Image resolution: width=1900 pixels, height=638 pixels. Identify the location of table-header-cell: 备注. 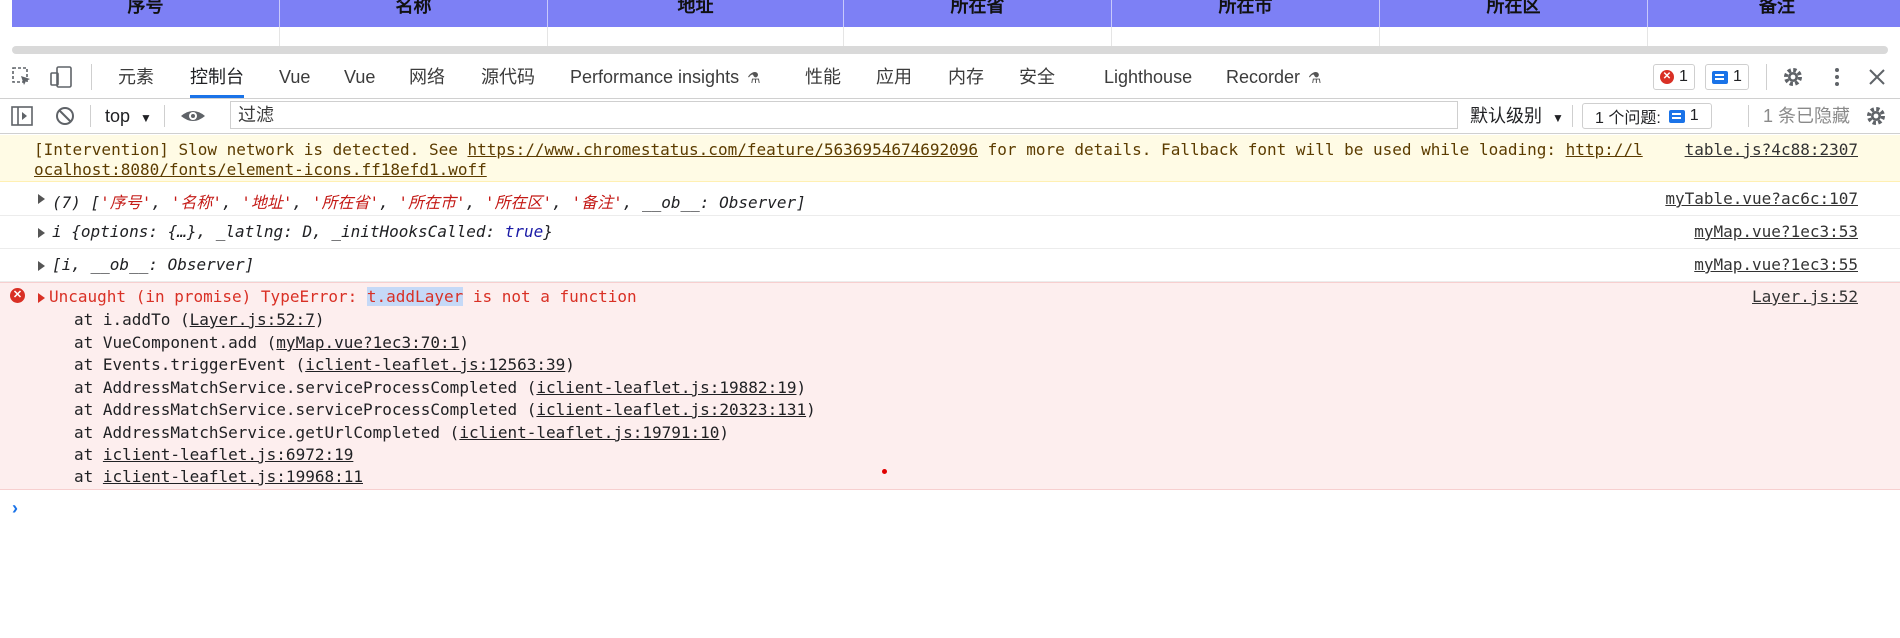
(1774, 13).